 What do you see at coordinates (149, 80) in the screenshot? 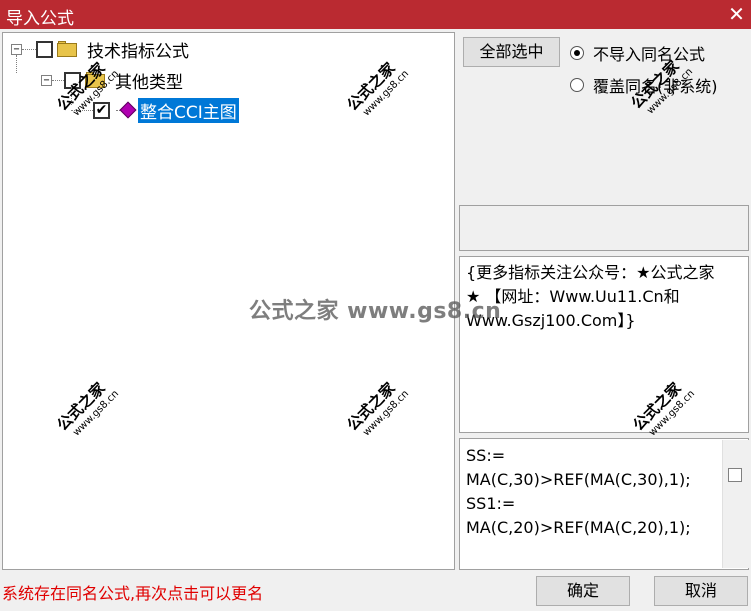
I see `tree-label-group: 其他类型` at bounding box center [149, 80].